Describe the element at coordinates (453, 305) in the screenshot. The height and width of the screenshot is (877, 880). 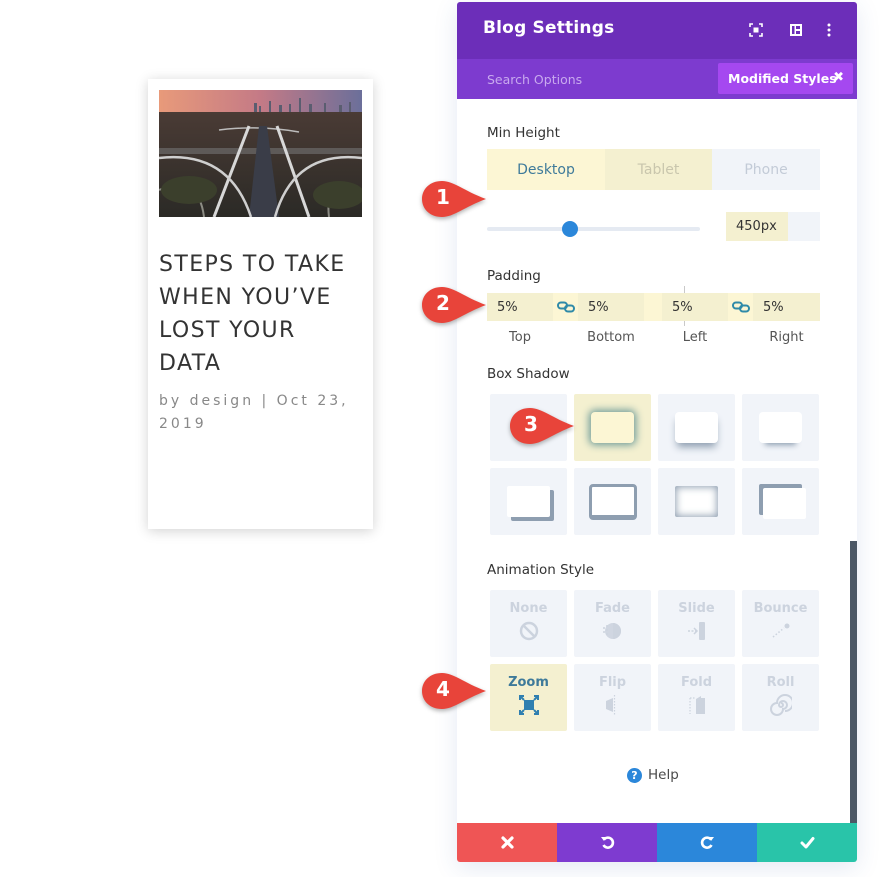
I see `callout-marker-2: 2` at that location.